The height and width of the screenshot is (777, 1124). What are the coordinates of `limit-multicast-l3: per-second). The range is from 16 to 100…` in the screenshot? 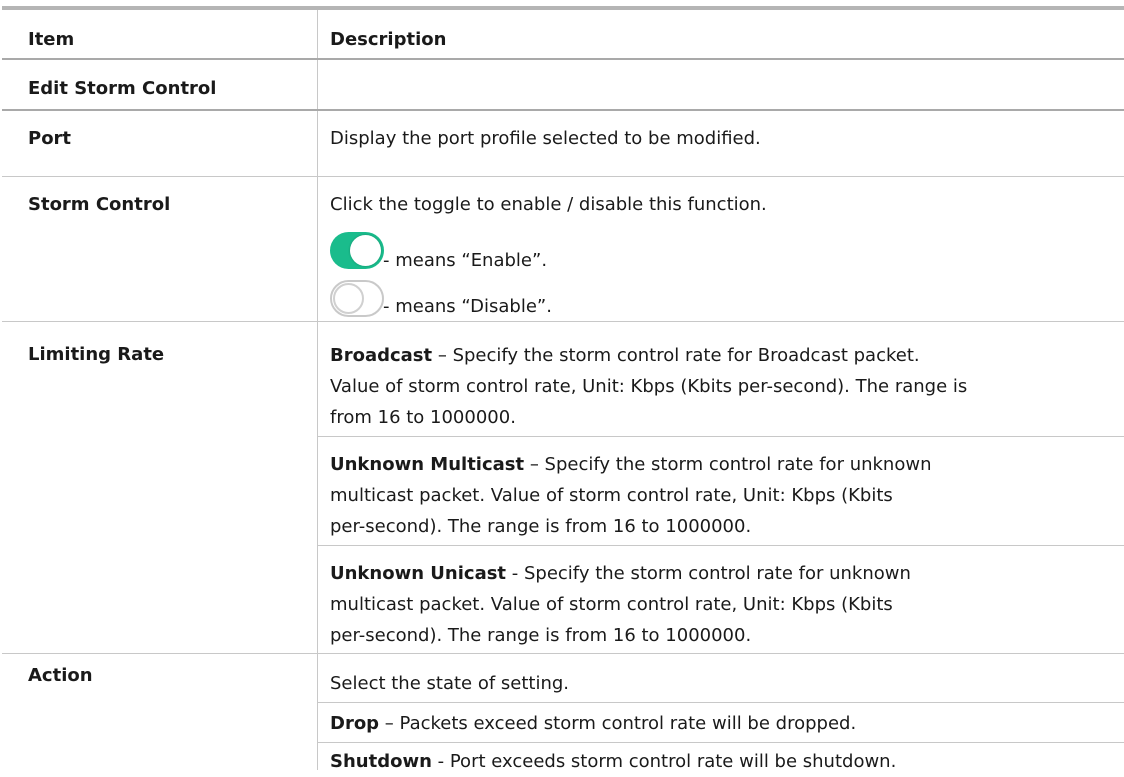 It's located at (541, 526).